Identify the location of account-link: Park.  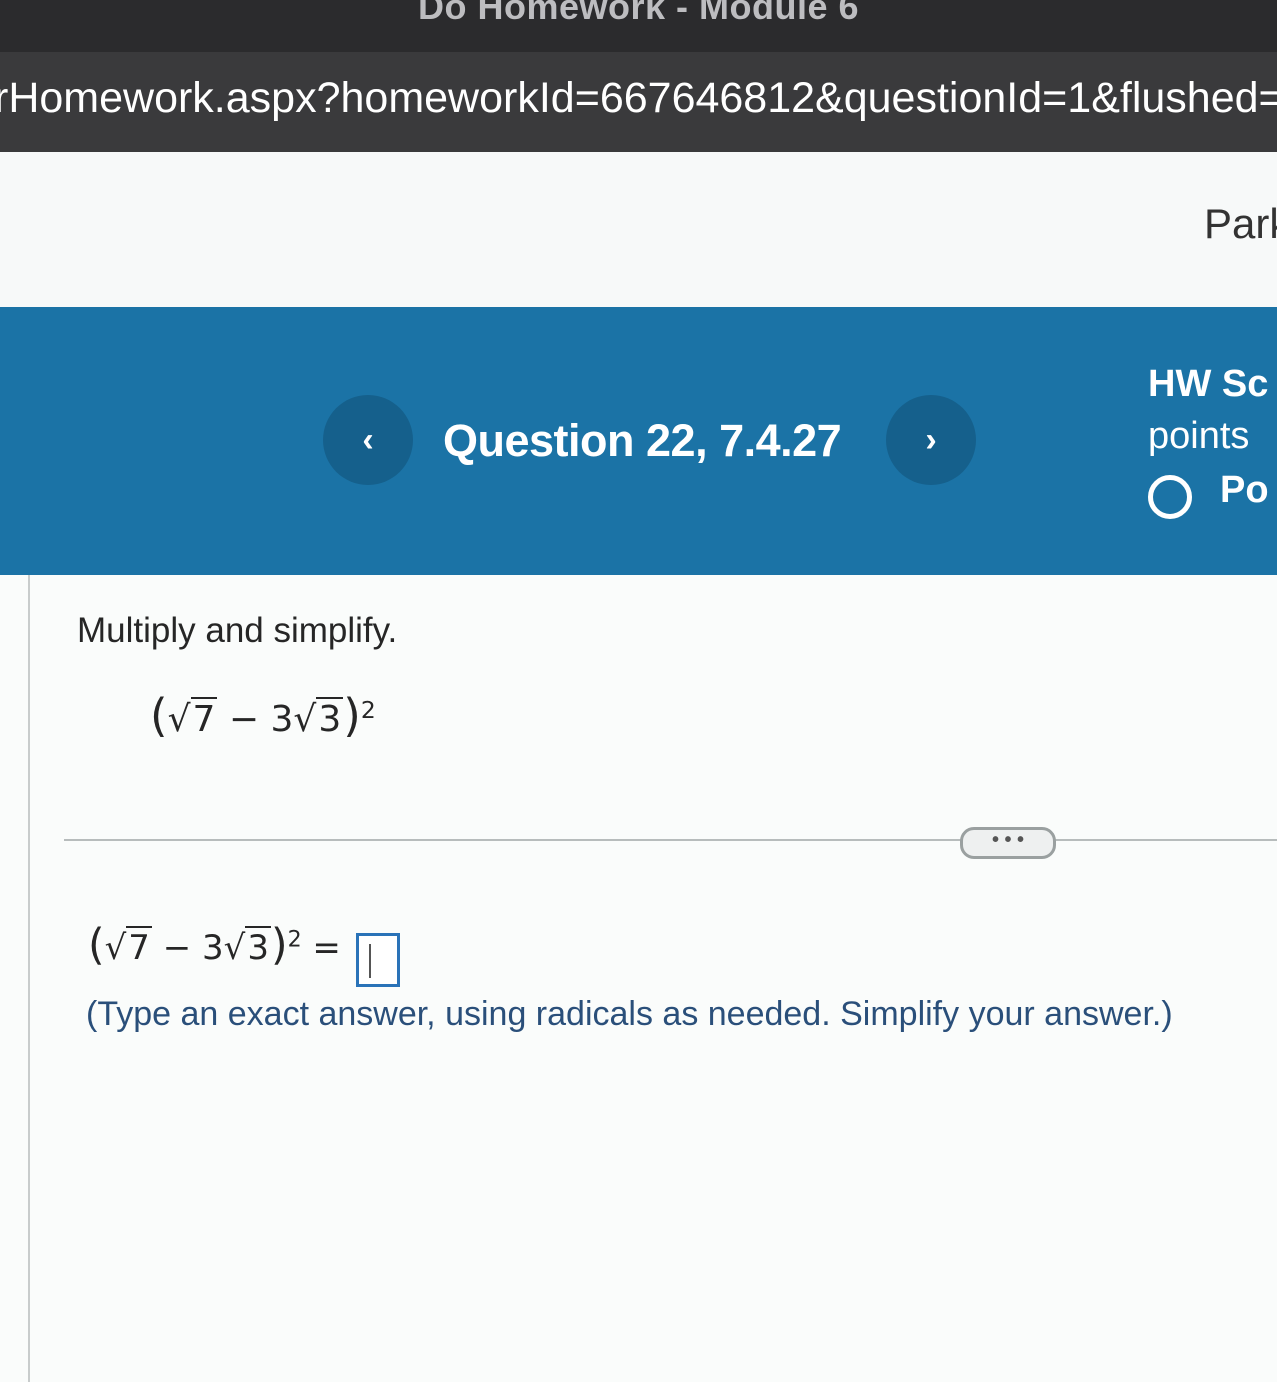
(1240, 224).